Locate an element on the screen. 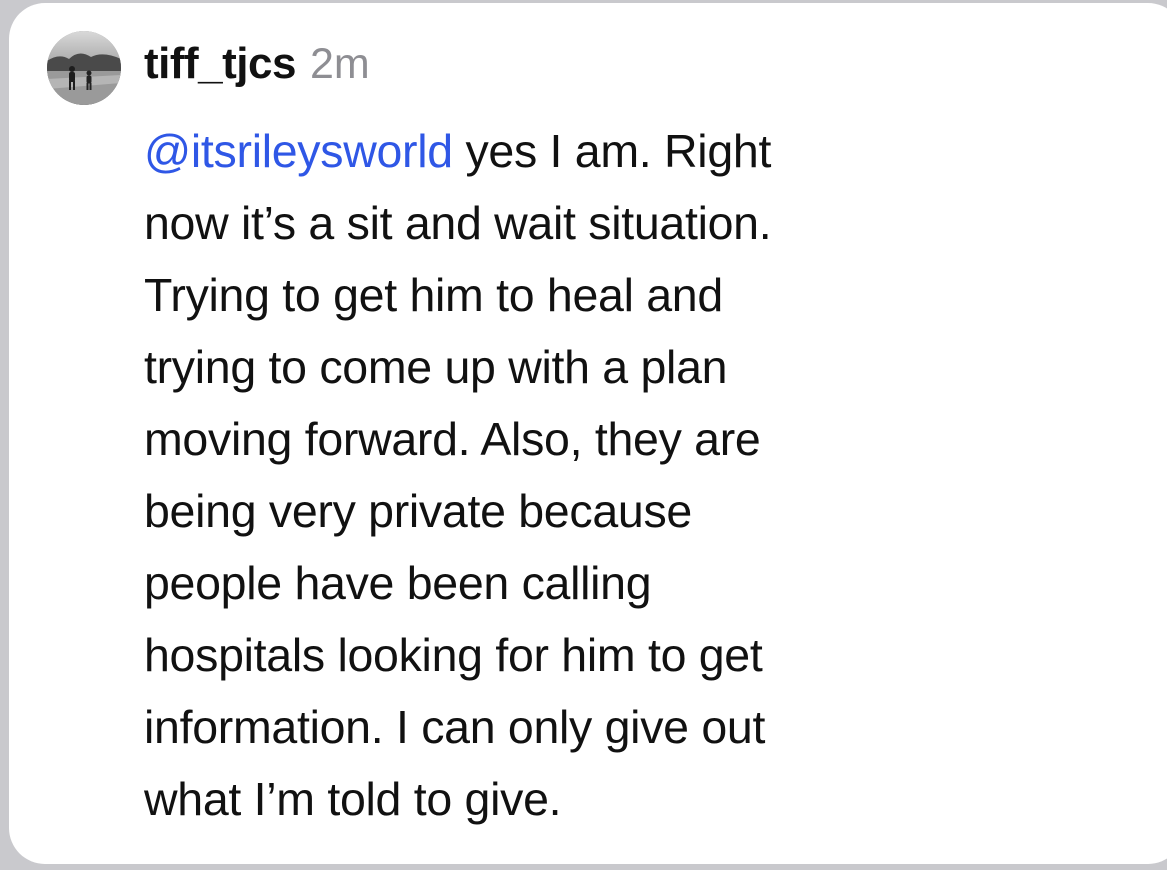 The width and height of the screenshot is (1167, 870). comment-line: information. I can only give out is located at coordinates (455, 727).